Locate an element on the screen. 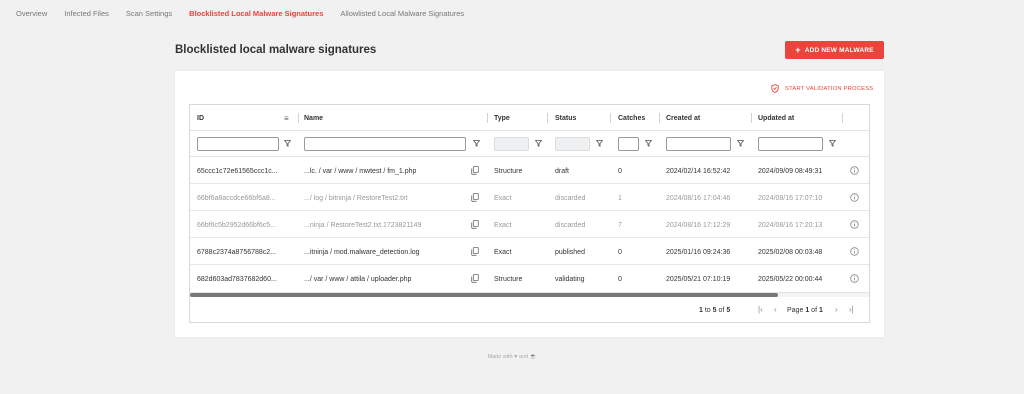  tab-infected-files: Infected Files is located at coordinates (86, 13).